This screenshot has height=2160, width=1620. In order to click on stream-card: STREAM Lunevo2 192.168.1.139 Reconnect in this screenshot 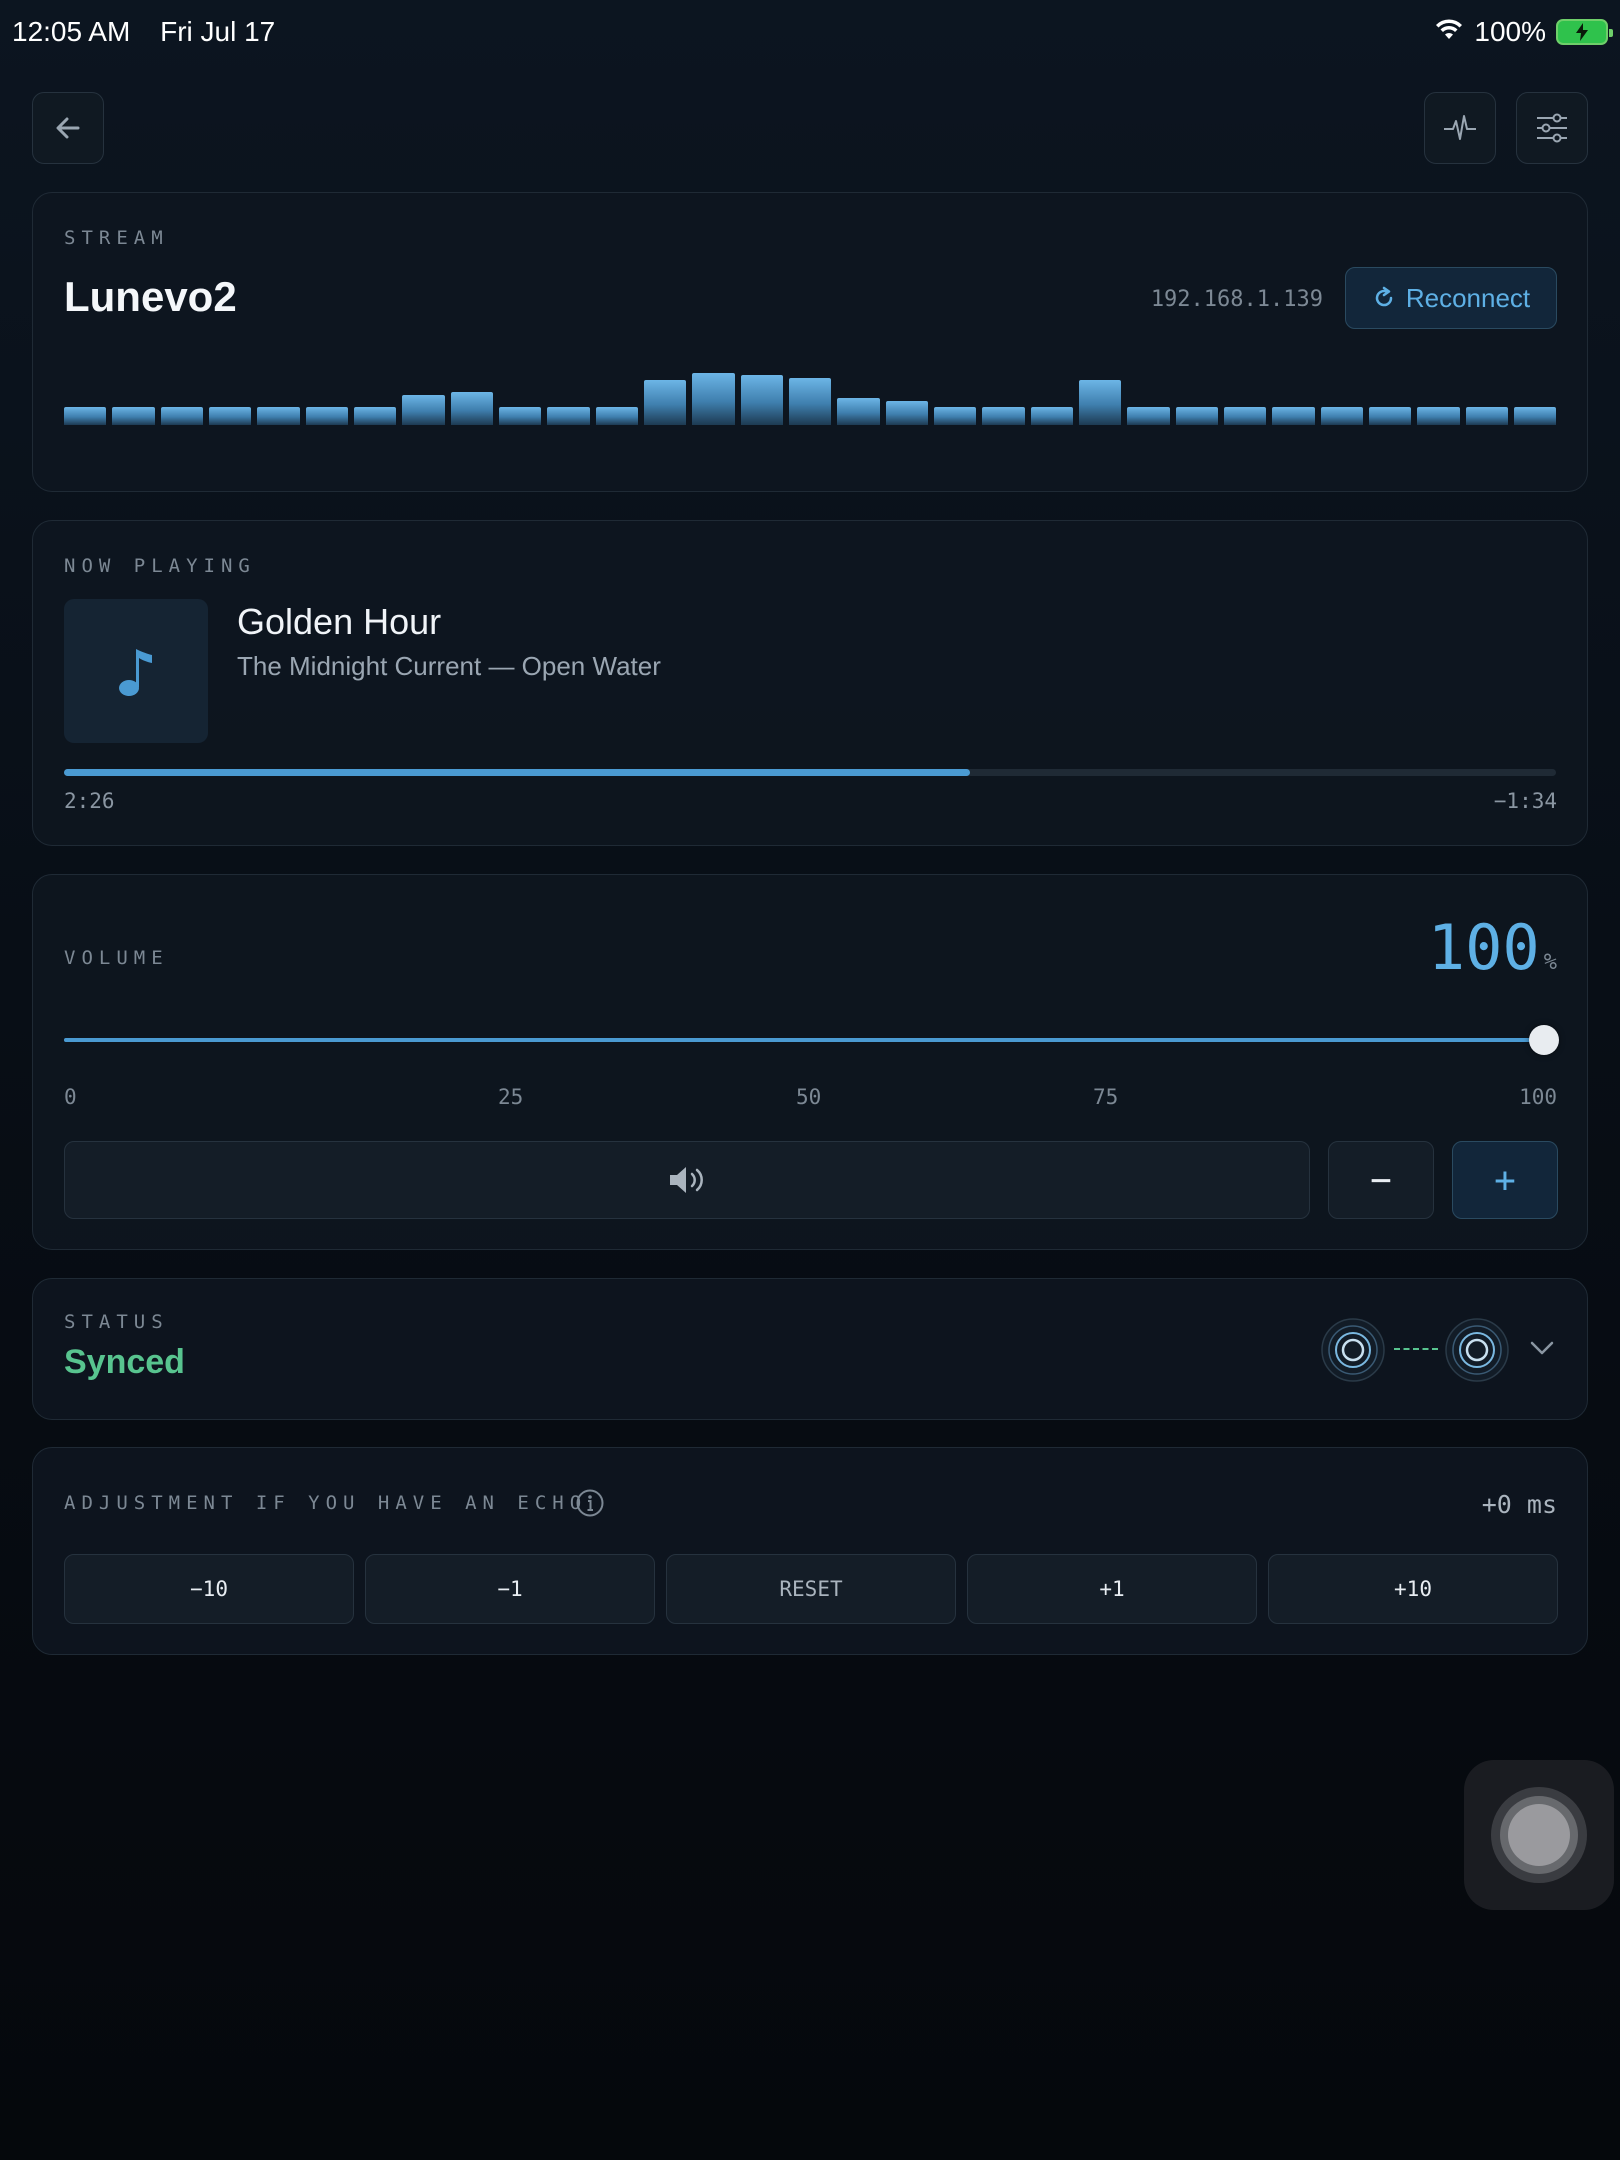, I will do `click(810, 342)`.